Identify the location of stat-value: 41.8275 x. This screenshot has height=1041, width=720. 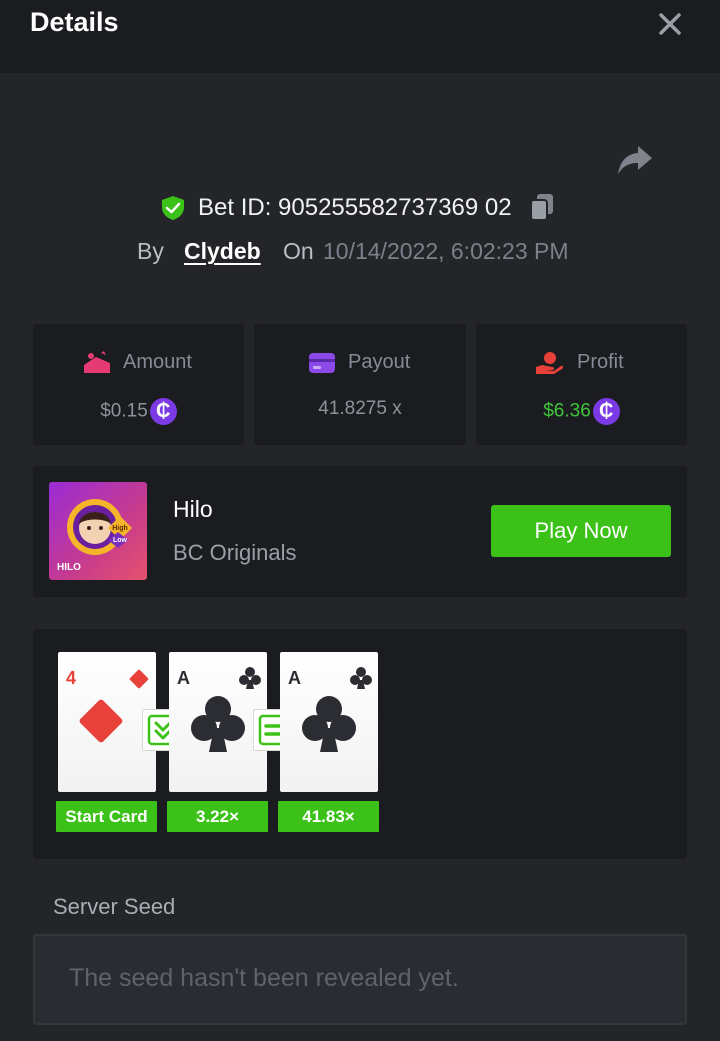
(360, 409).